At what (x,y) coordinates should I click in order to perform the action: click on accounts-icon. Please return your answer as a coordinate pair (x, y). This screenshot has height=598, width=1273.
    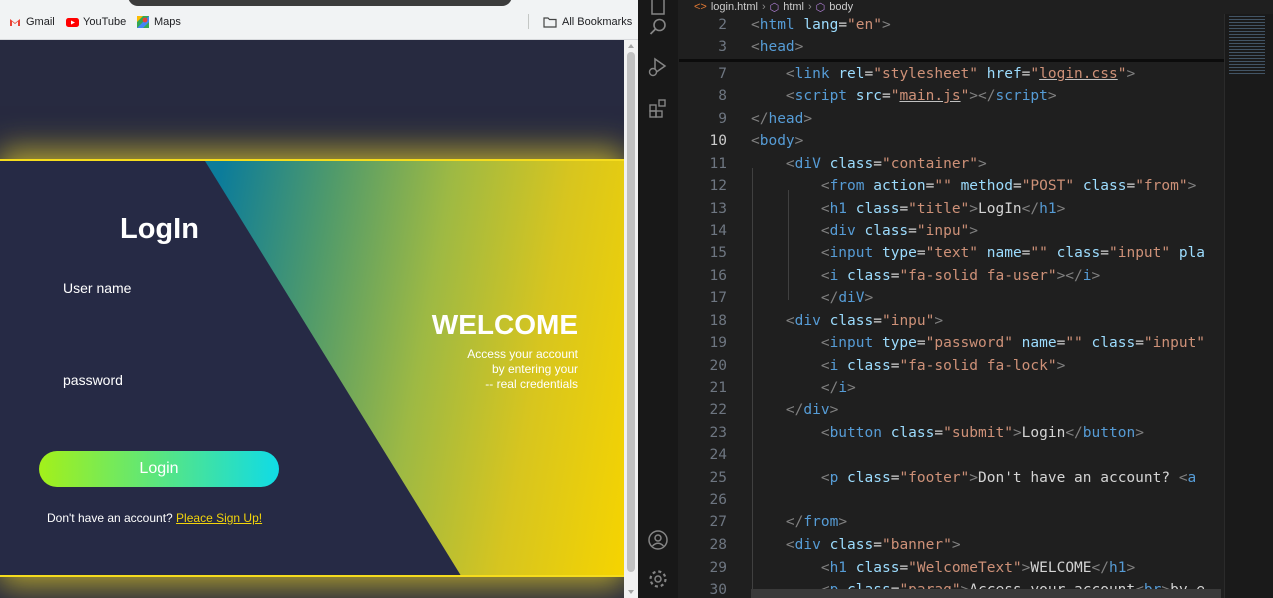
    Looking at the image, I should click on (658, 540).